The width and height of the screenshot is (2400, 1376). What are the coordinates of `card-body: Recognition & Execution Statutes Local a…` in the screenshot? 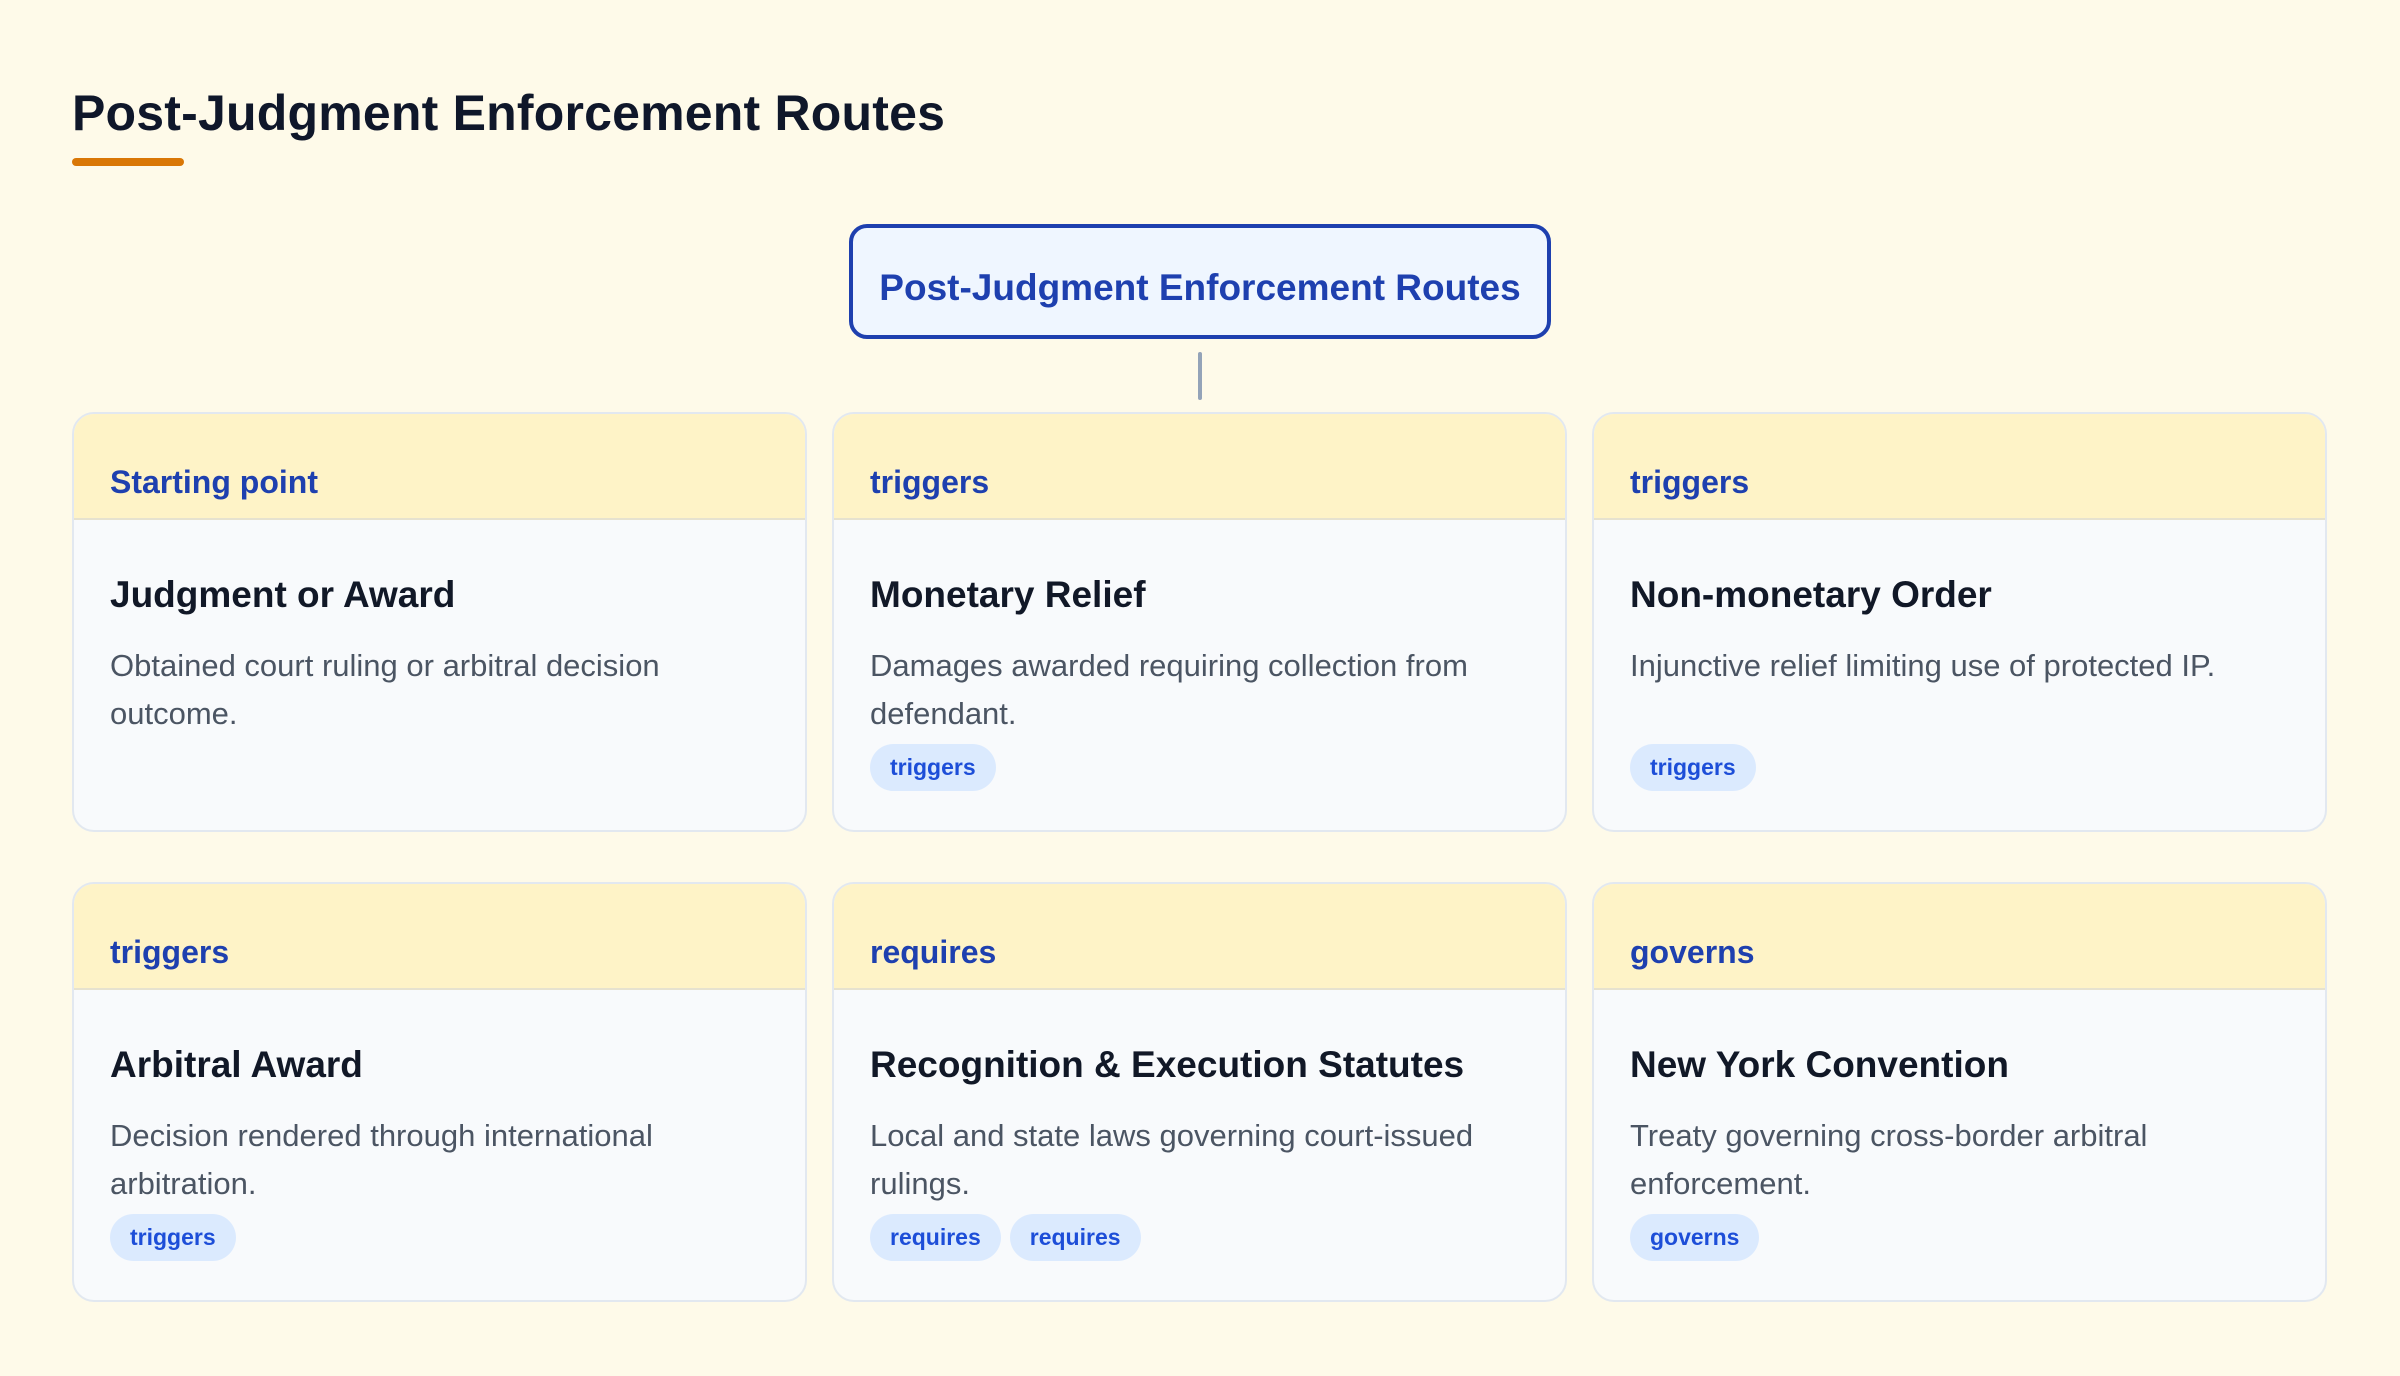 It's located at (1199, 1125).